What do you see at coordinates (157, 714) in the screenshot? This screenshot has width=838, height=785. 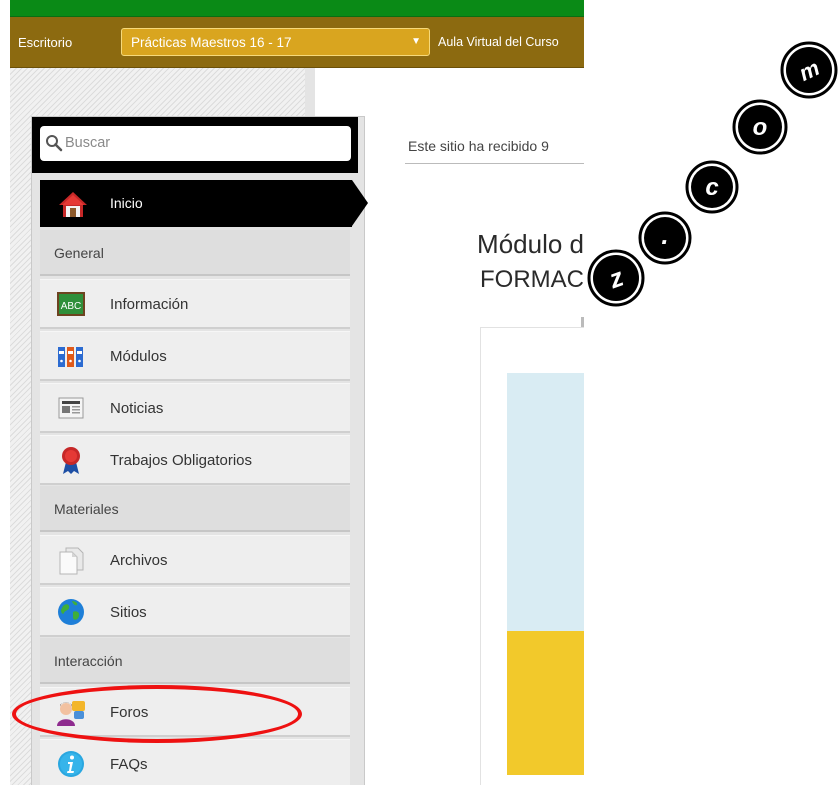 I see `annotation-ellipse` at bounding box center [157, 714].